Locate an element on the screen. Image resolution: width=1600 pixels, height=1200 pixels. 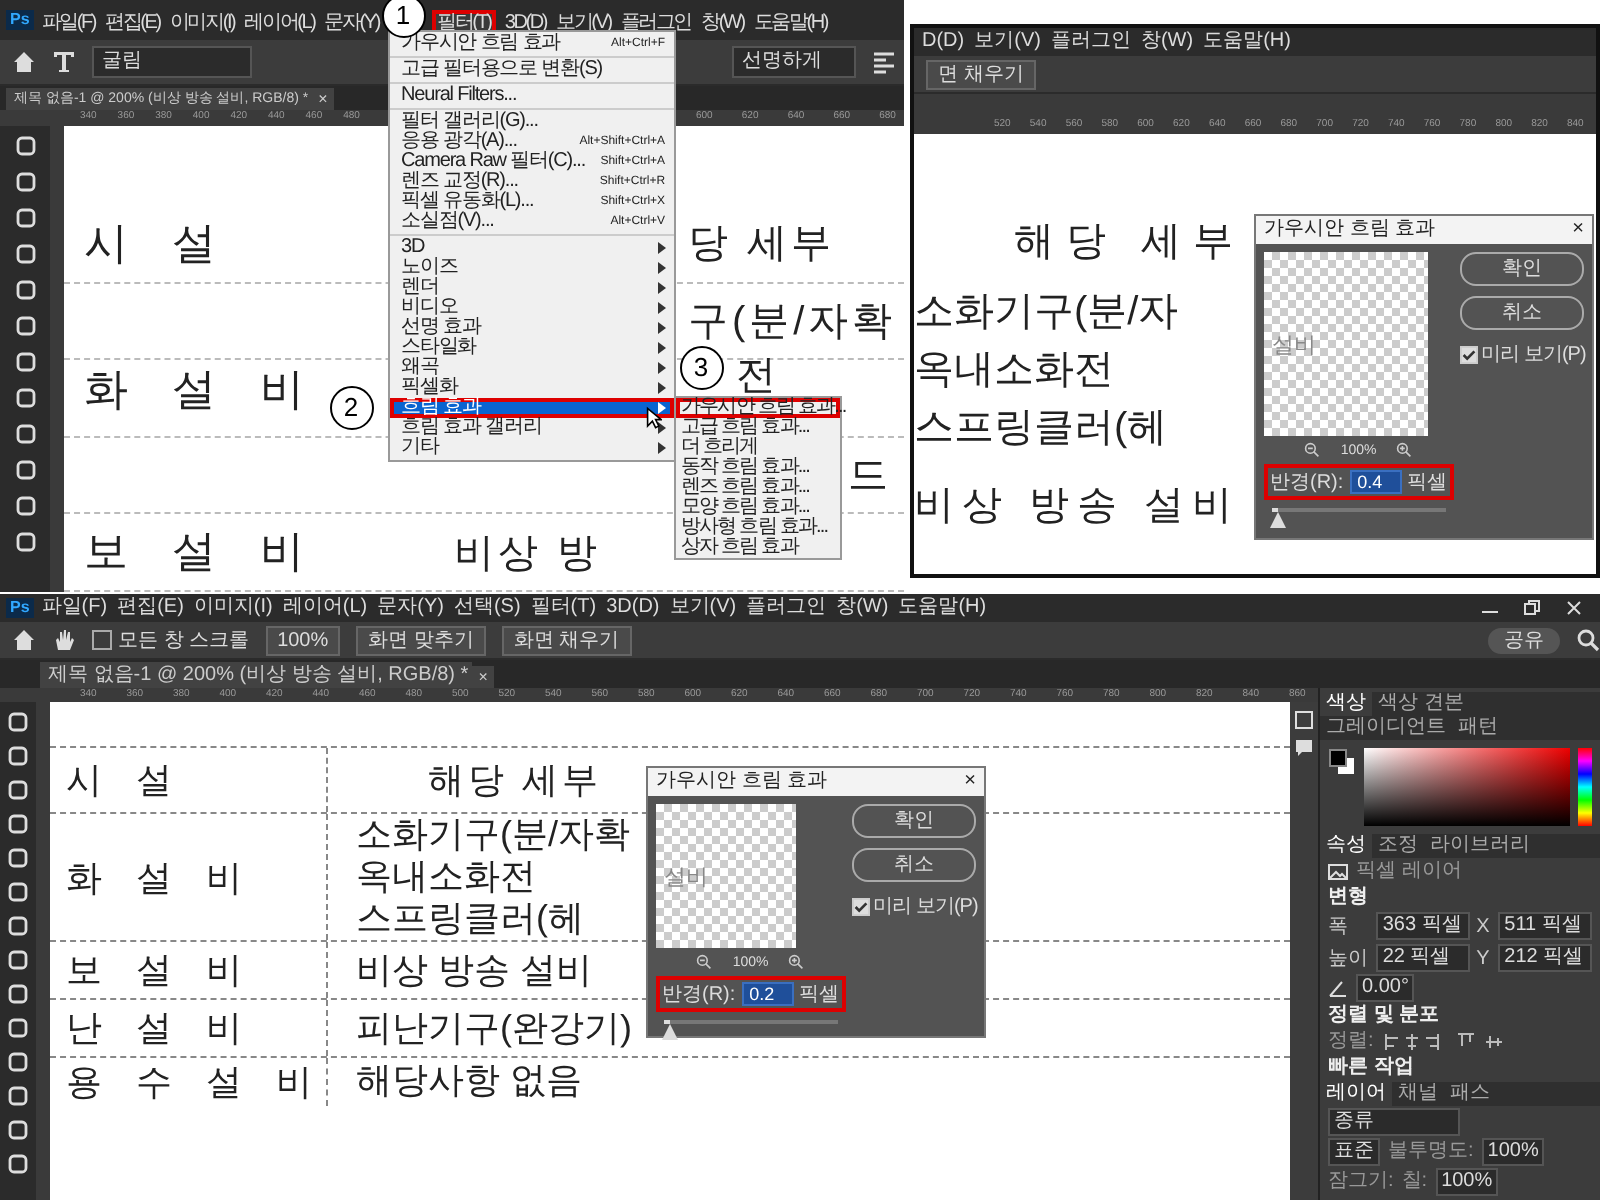
section-title: 변형 is located at coordinates (1348, 898).